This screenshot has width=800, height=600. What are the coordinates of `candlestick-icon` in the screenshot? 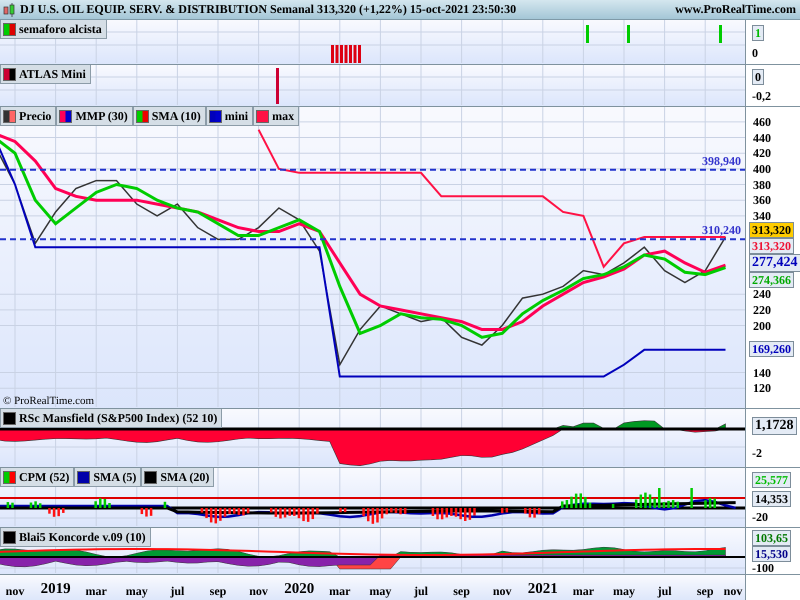 It's located at (9, 9).